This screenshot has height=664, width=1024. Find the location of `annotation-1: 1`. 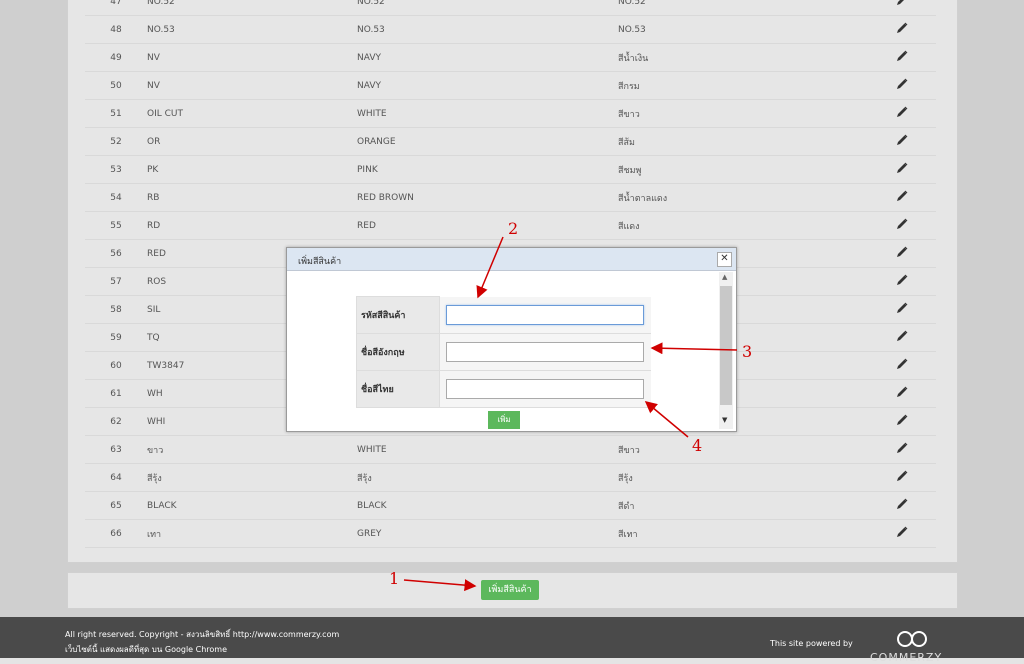

annotation-1: 1 is located at coordinates (394, 578).